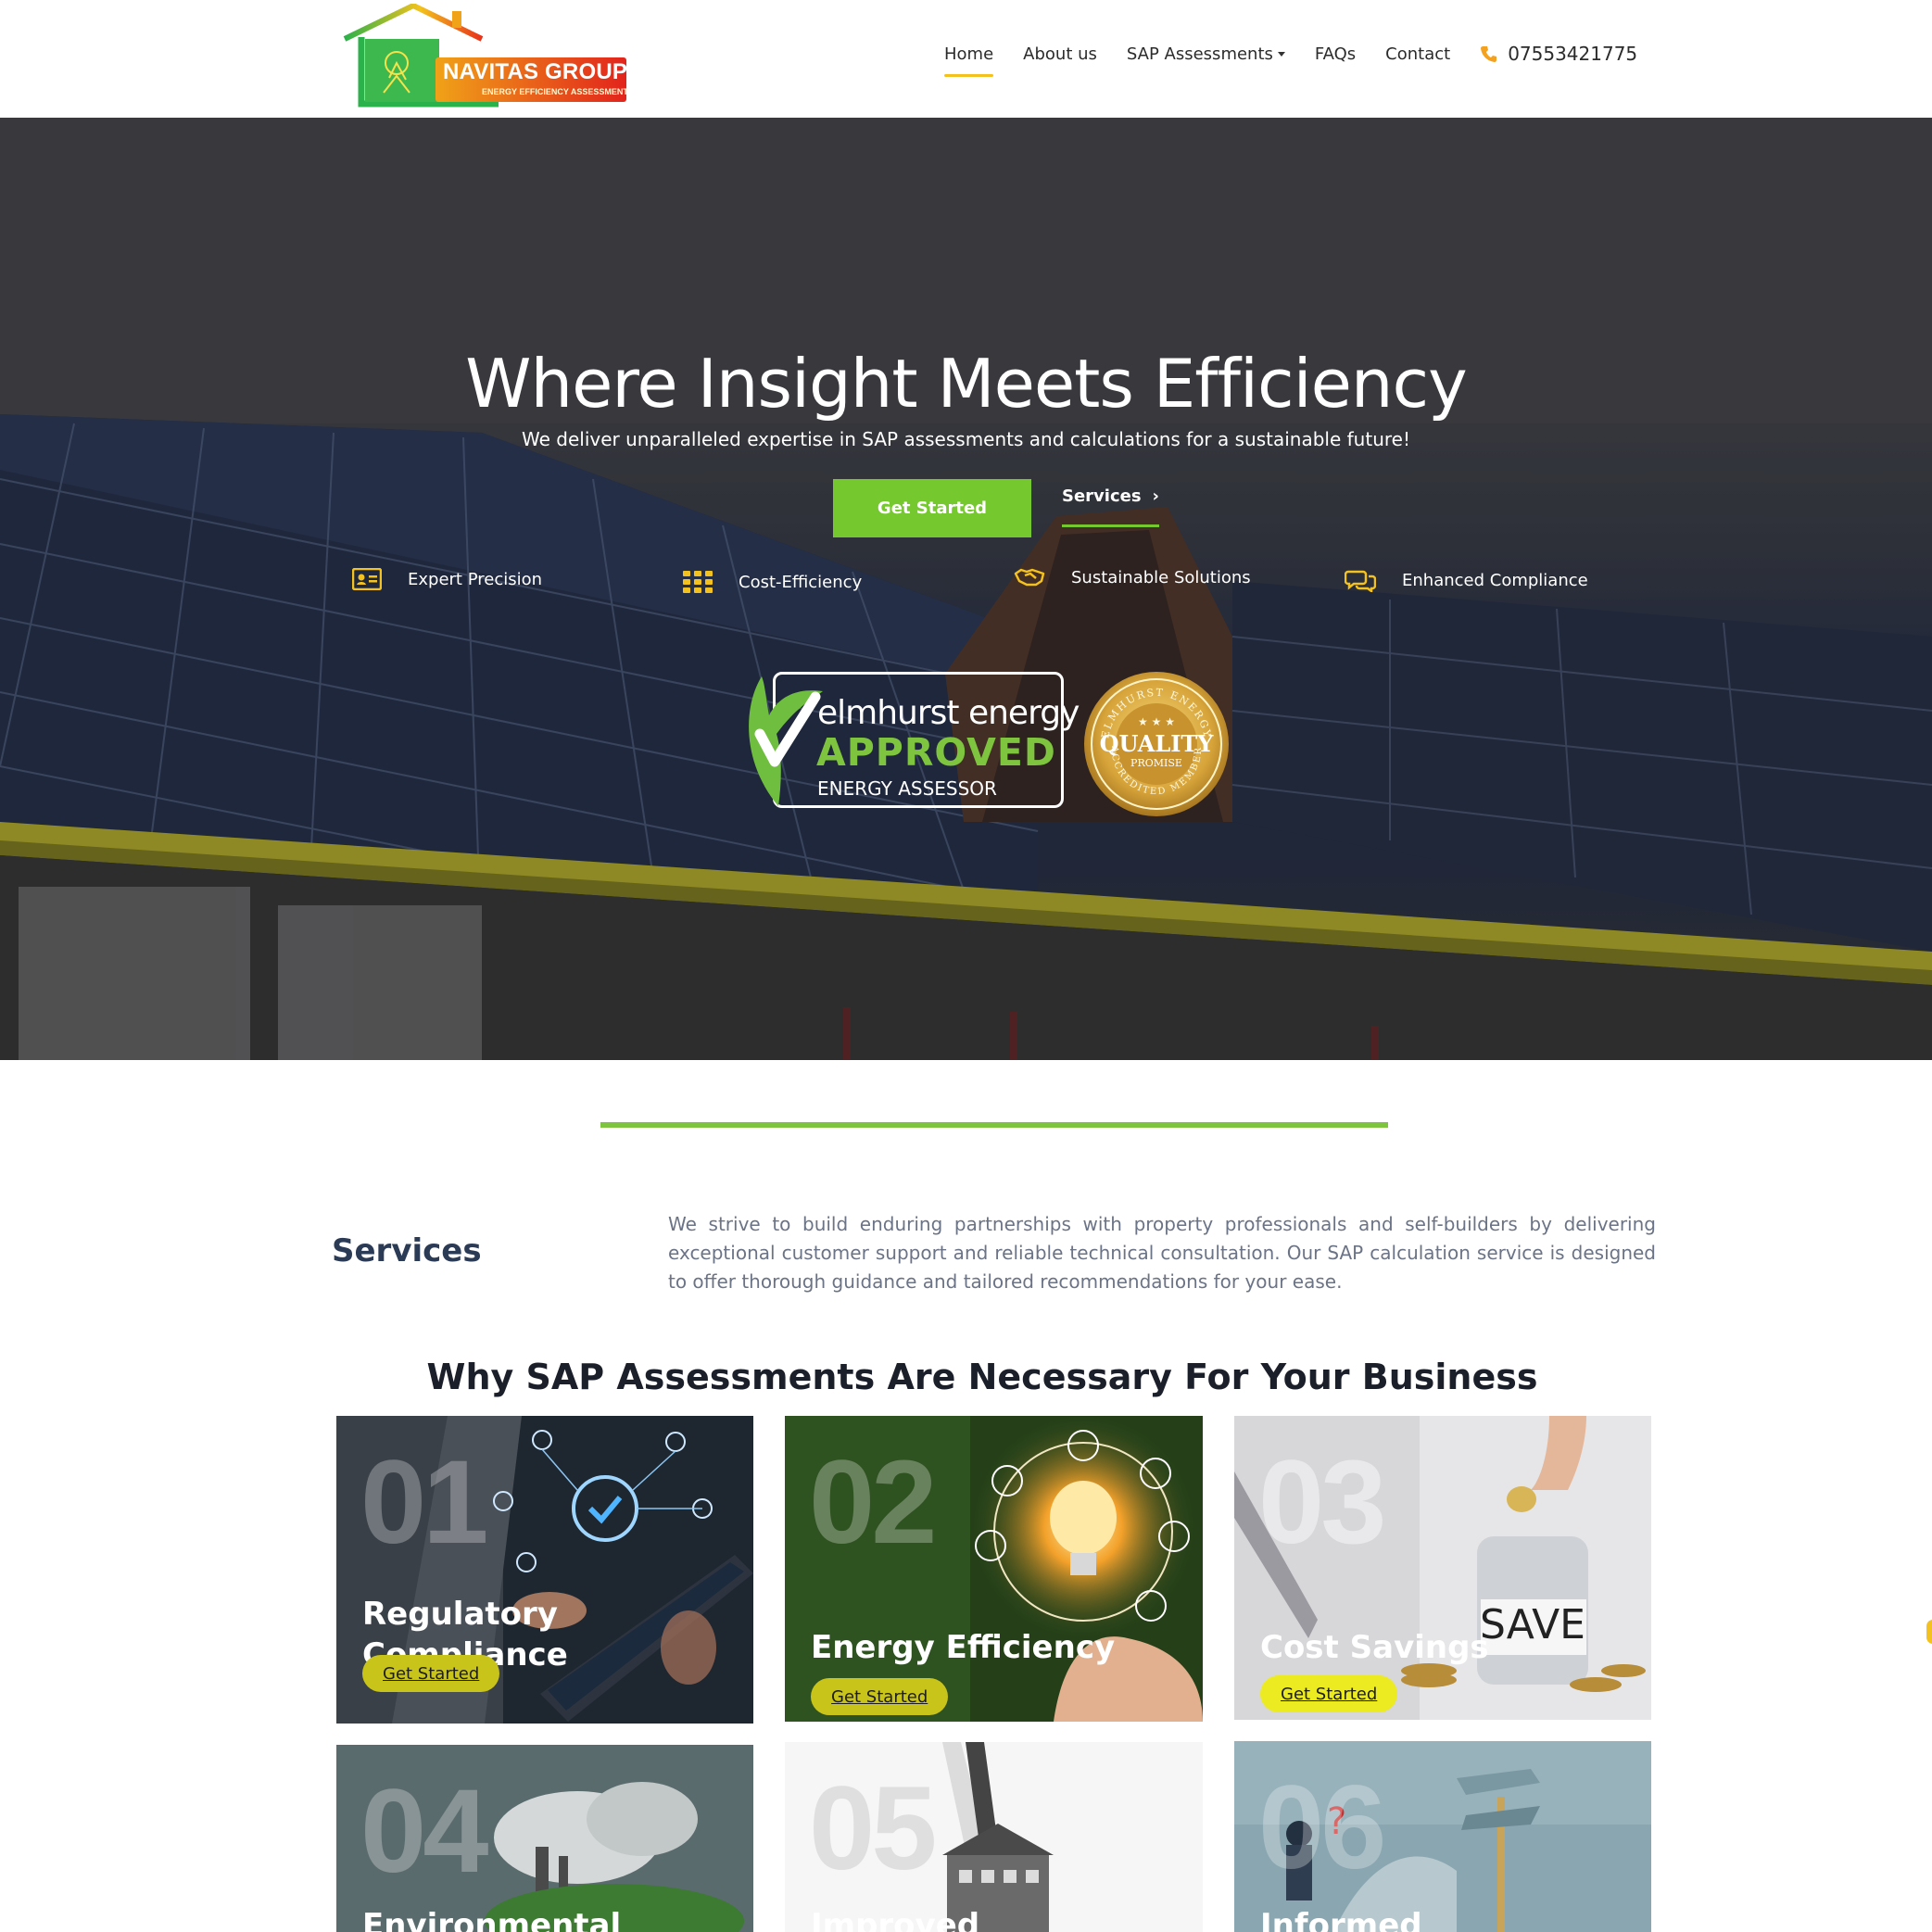 This screenshot has width=1932, height=1932. Describe the element at coordinates (1442, 1836) in the screenshot. I see `card-informed: ? 06 Informed` at that location.